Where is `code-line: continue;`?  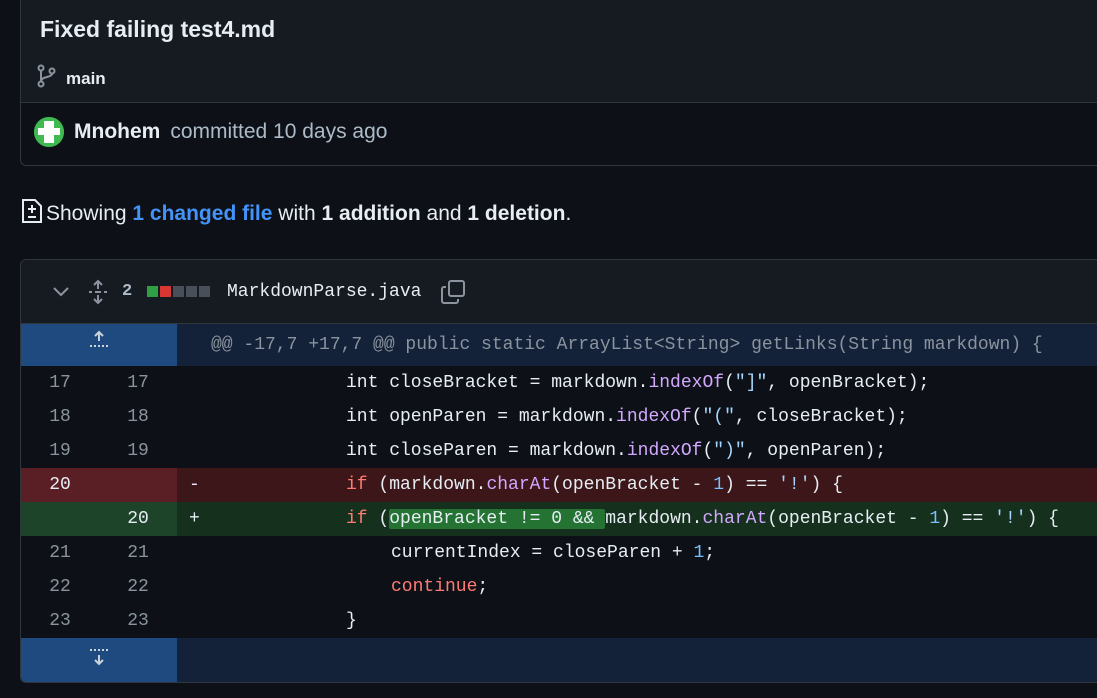
code-line: continue; is located at coordinates (440, 587).